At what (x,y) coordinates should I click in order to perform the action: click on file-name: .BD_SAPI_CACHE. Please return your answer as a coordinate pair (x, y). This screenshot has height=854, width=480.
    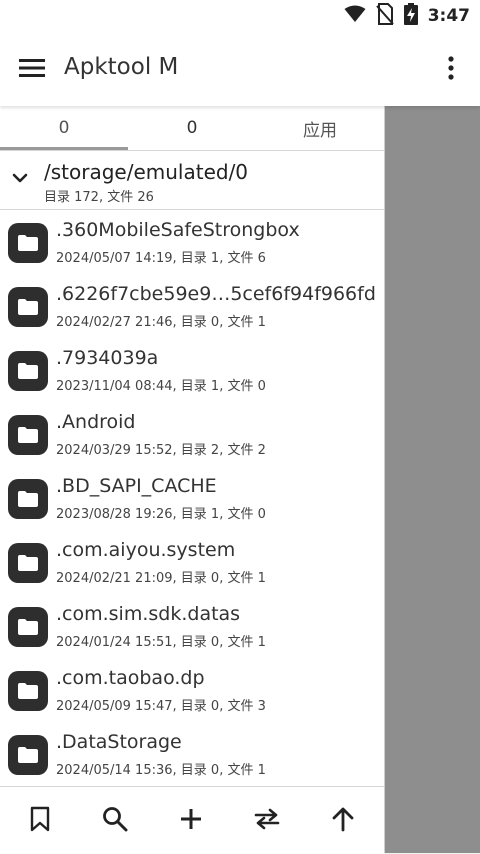
    Looking at the image, I should click on (136, 486).